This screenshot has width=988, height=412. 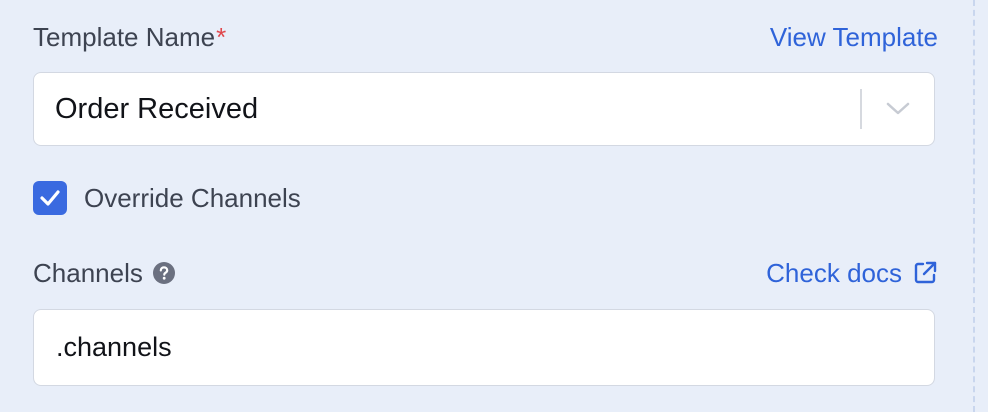 I want to click on check-docs-link: Check docs, so click(x=852, y=273).